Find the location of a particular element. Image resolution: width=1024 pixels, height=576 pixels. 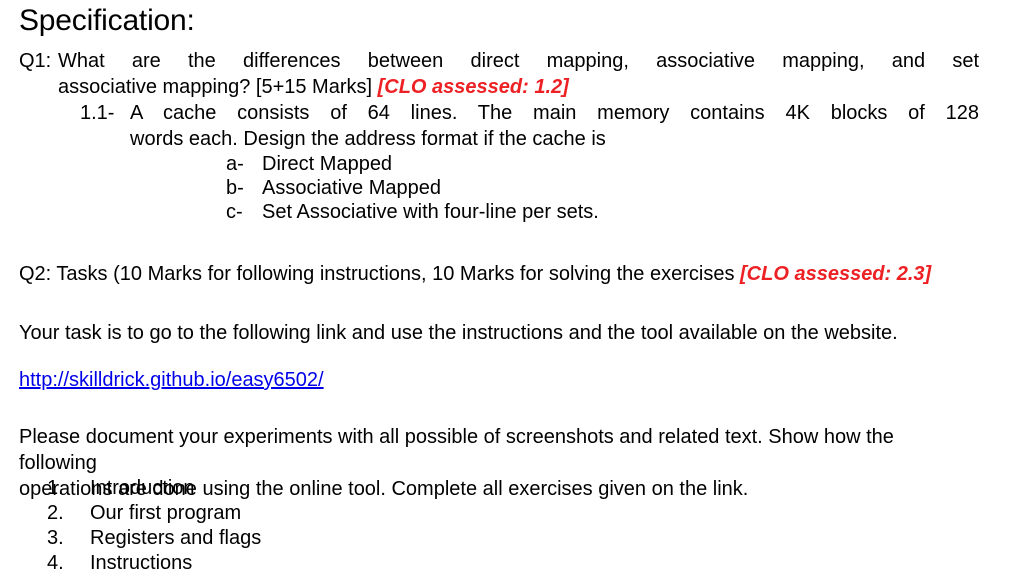

clo-tag-2: [CLO assessed: 2.3] is located at coordinates (836, 274).